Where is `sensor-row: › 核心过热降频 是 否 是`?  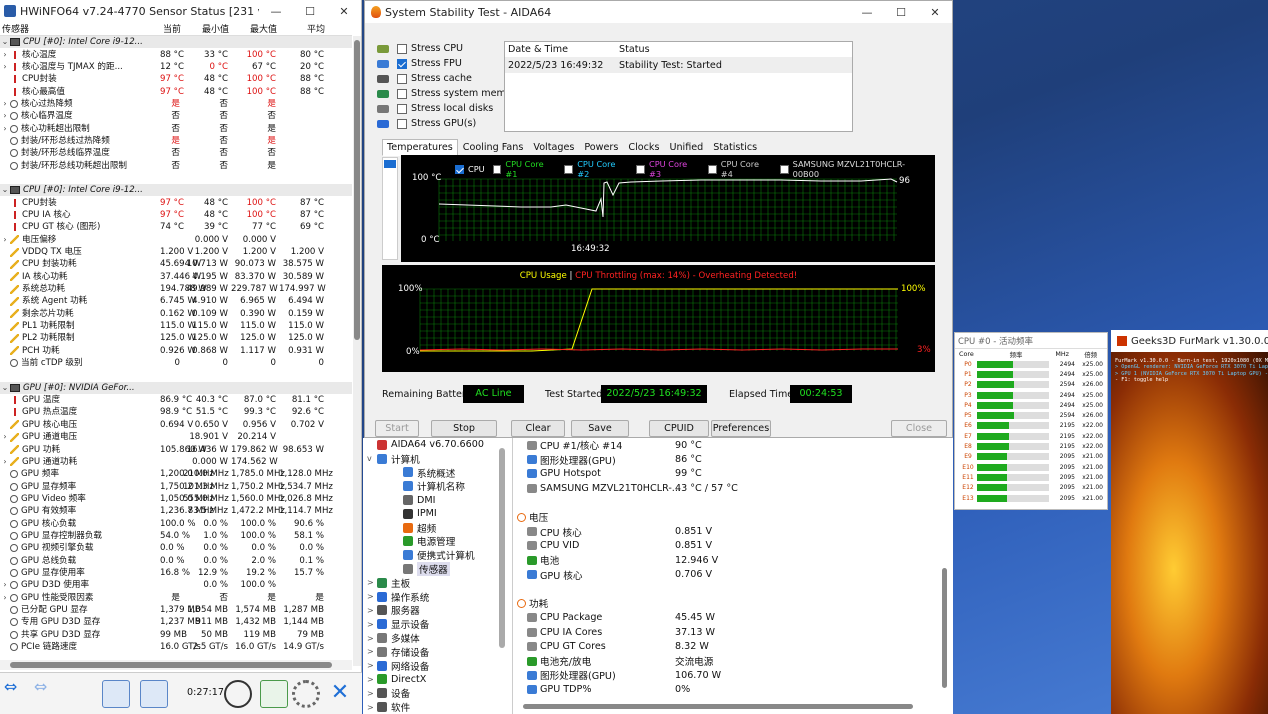
sensor-row: › 核心过热降频 是 否 是 is located at coordinates (176, 104).